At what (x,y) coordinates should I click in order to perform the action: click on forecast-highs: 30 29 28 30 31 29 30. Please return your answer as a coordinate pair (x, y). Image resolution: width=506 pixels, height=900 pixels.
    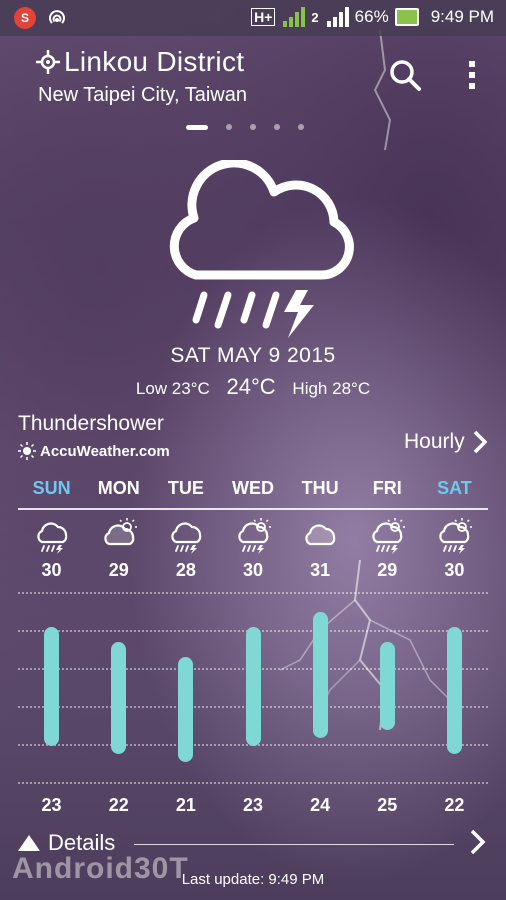
    Looking at the image, I should click on (253, 570).